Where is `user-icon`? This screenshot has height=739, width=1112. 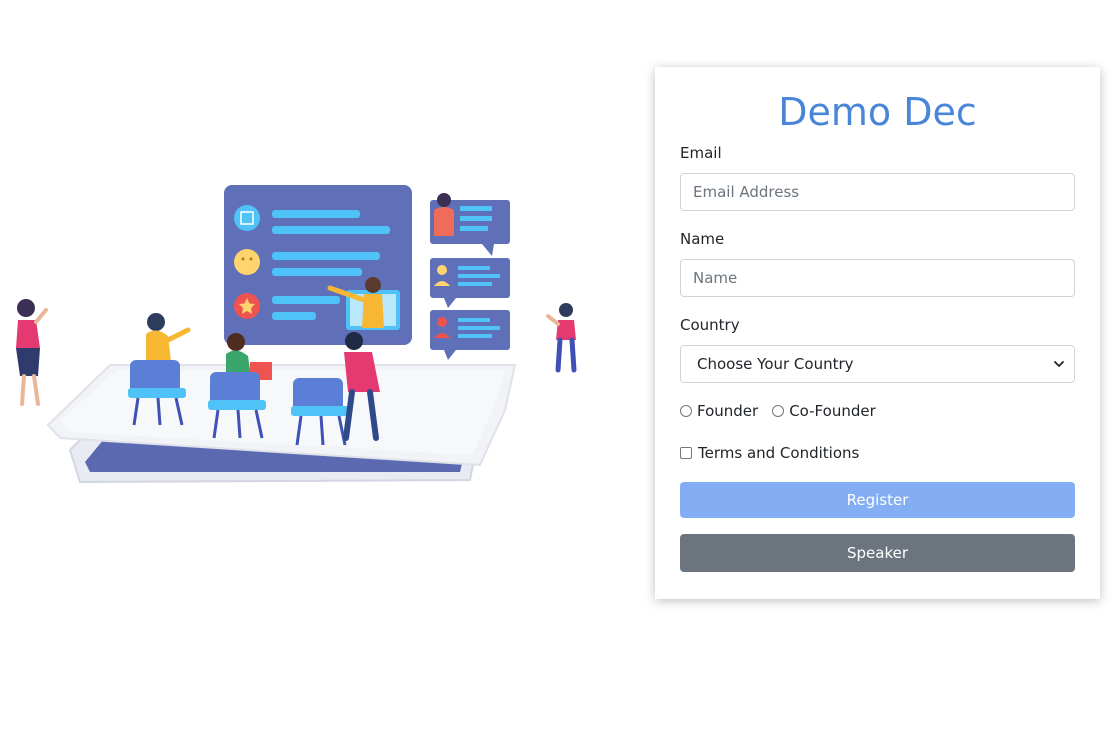 user-icon is located at coordinates (442, 270).